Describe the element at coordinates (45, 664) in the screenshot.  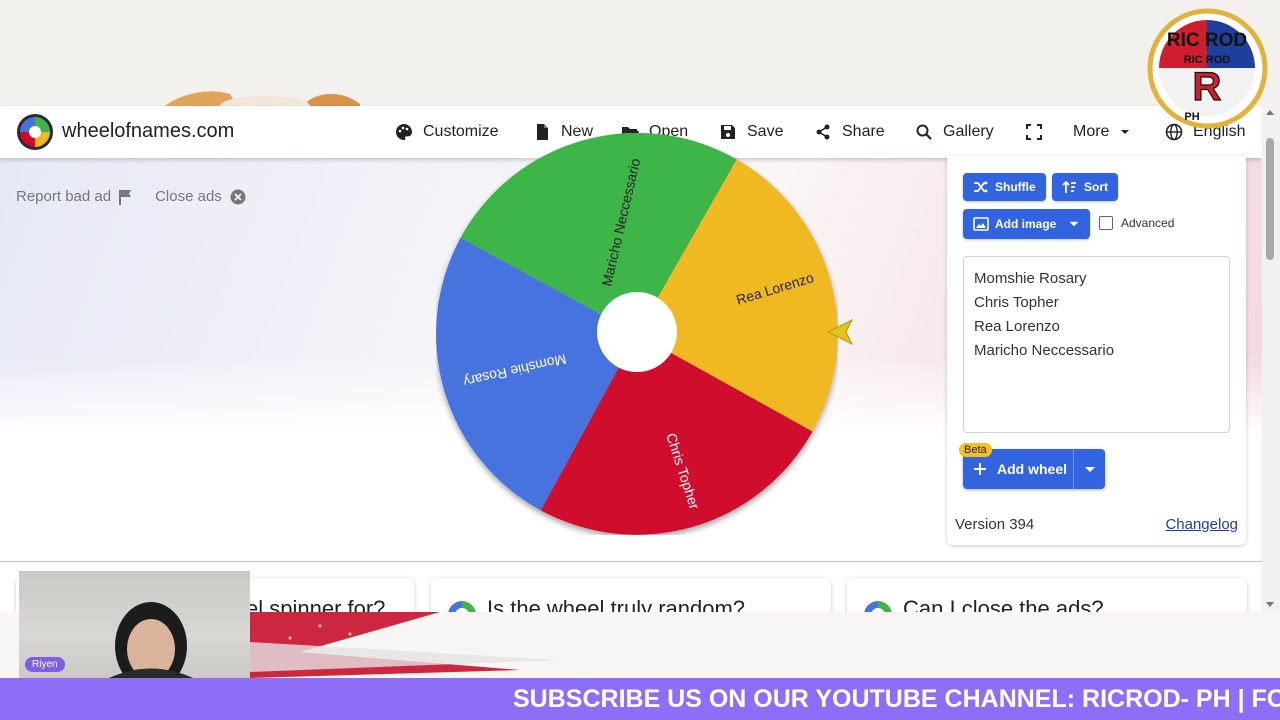
I see `webcam-name-tag: Riyen` at that location.